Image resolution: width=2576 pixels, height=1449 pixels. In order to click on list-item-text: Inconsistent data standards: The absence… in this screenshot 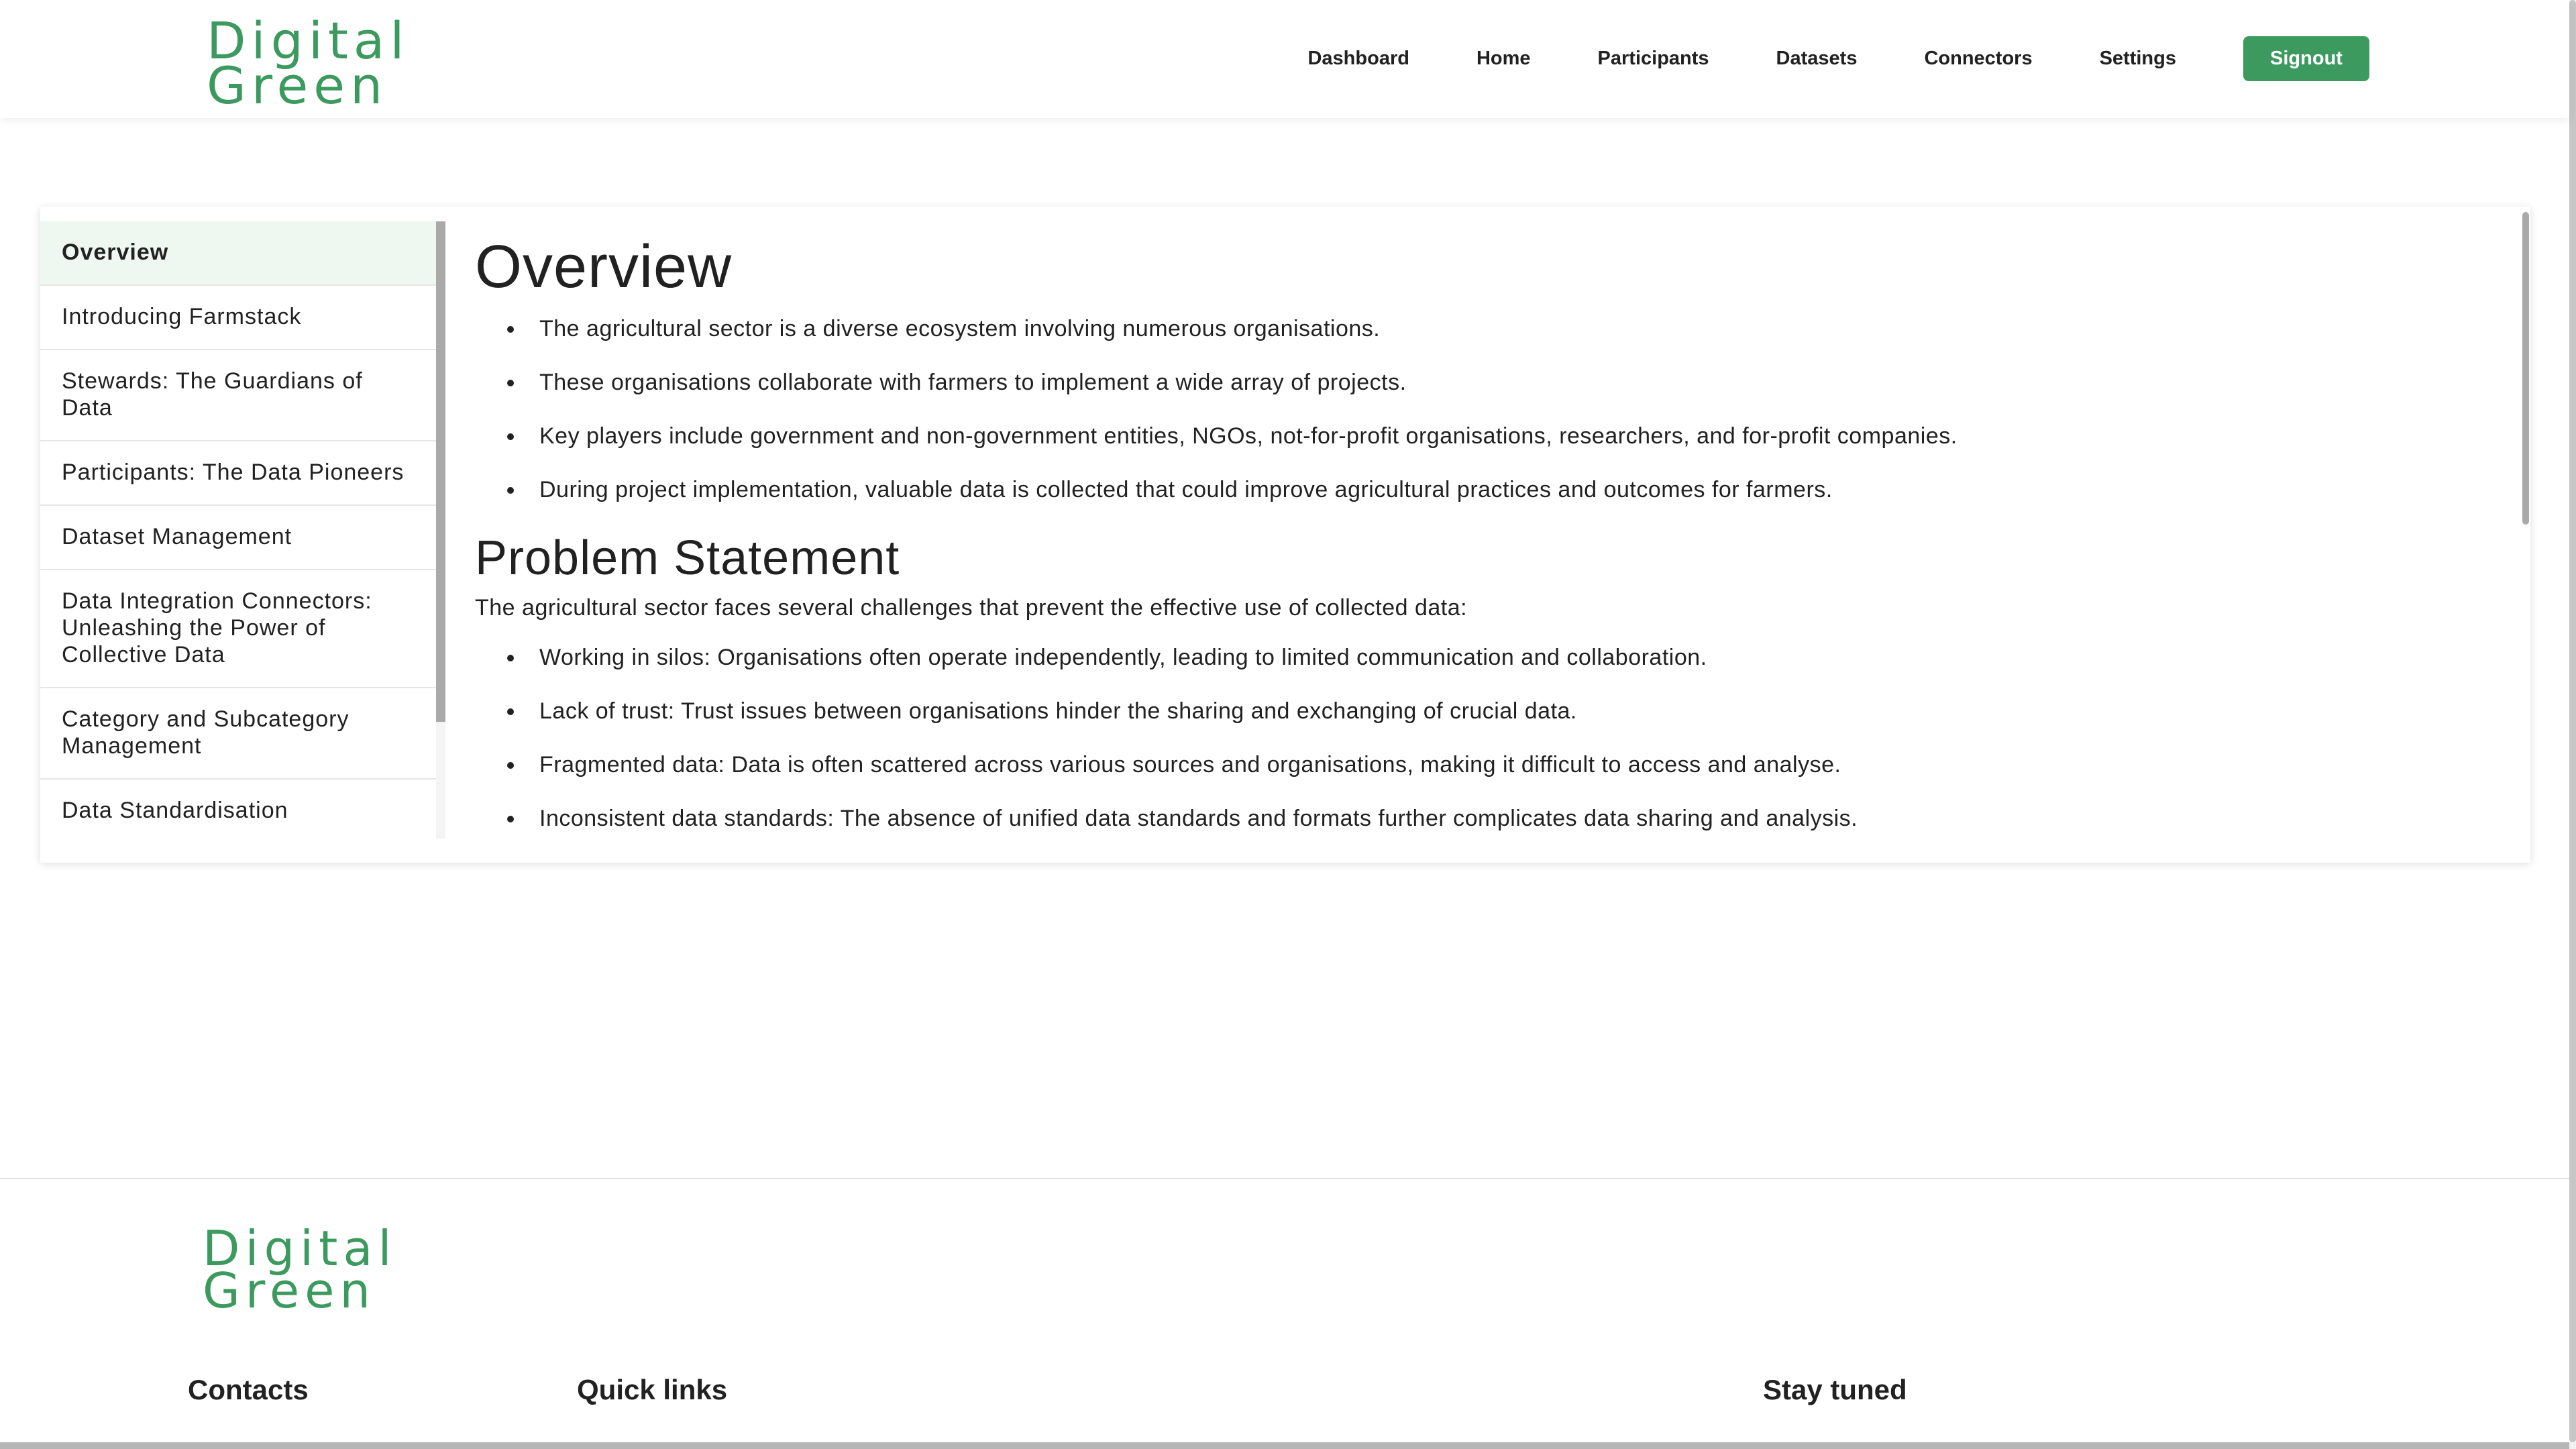, I will do `click(1198, 818)`.